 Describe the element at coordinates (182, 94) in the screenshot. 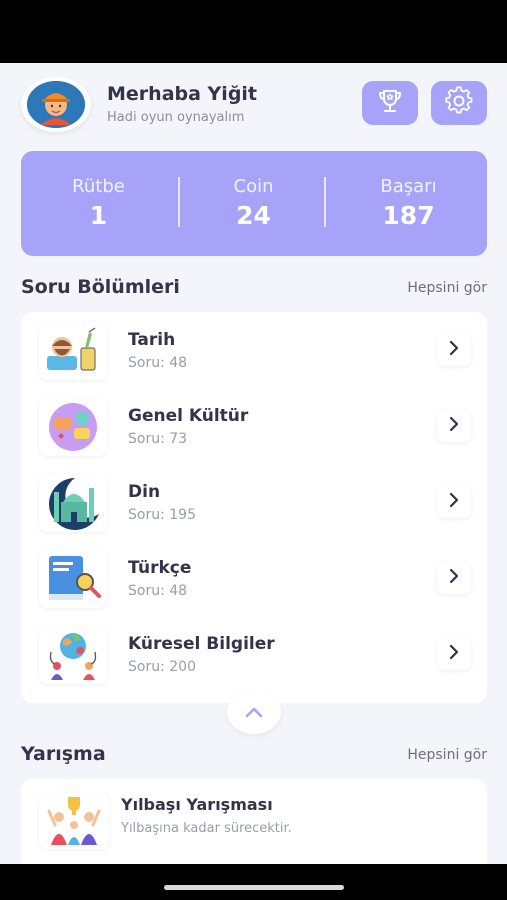

I see `greeting-text: Merhaba Yiğit` at that location.